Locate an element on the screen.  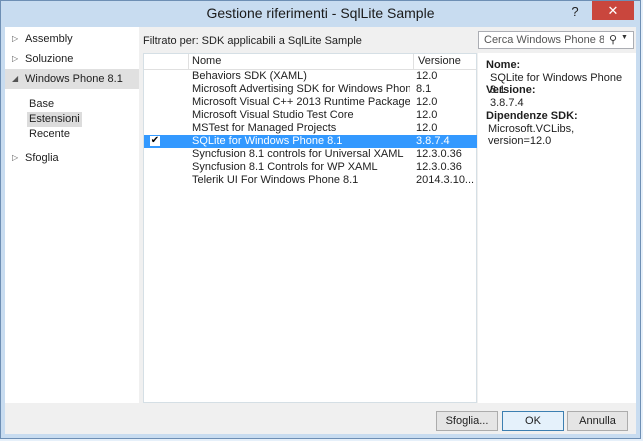
nav-item-label: Sfoglia is located at coordinates (42, 158).